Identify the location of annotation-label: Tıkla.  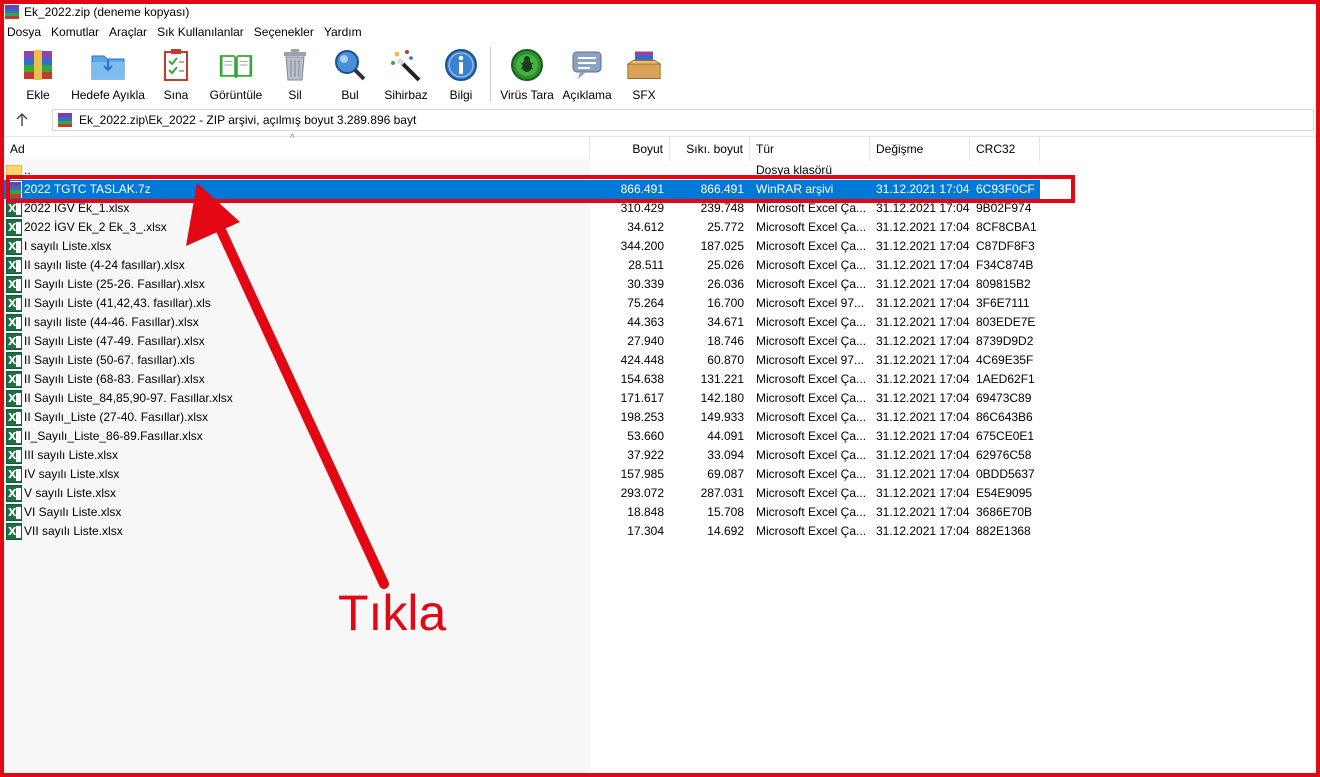
(392, 613).